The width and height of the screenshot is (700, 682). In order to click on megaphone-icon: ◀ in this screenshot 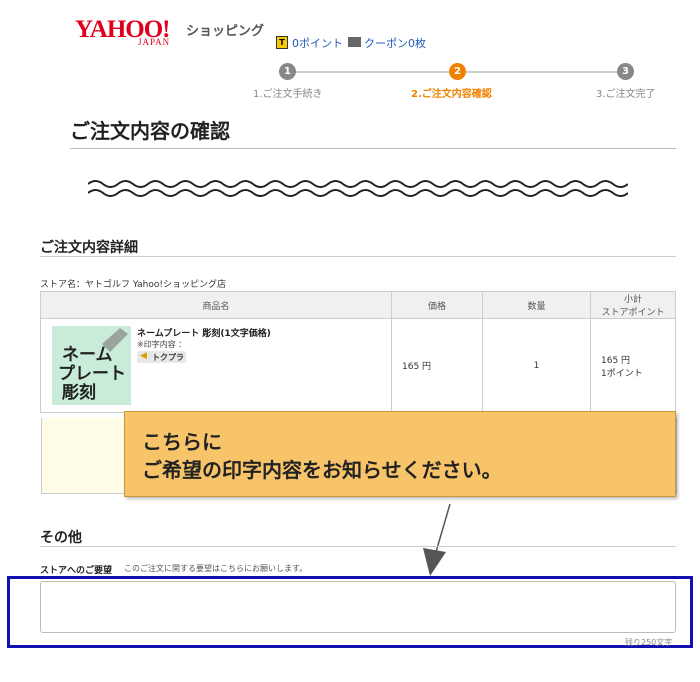, I will do `click(143, 356)`.